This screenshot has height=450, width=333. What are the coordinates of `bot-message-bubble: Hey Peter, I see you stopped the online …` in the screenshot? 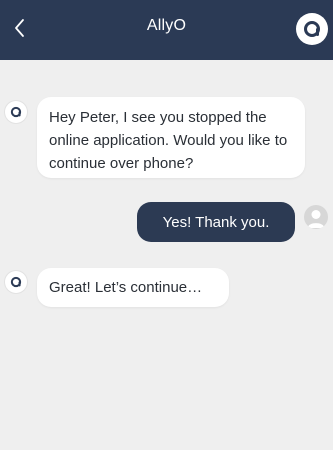 It's located at (171, 137).